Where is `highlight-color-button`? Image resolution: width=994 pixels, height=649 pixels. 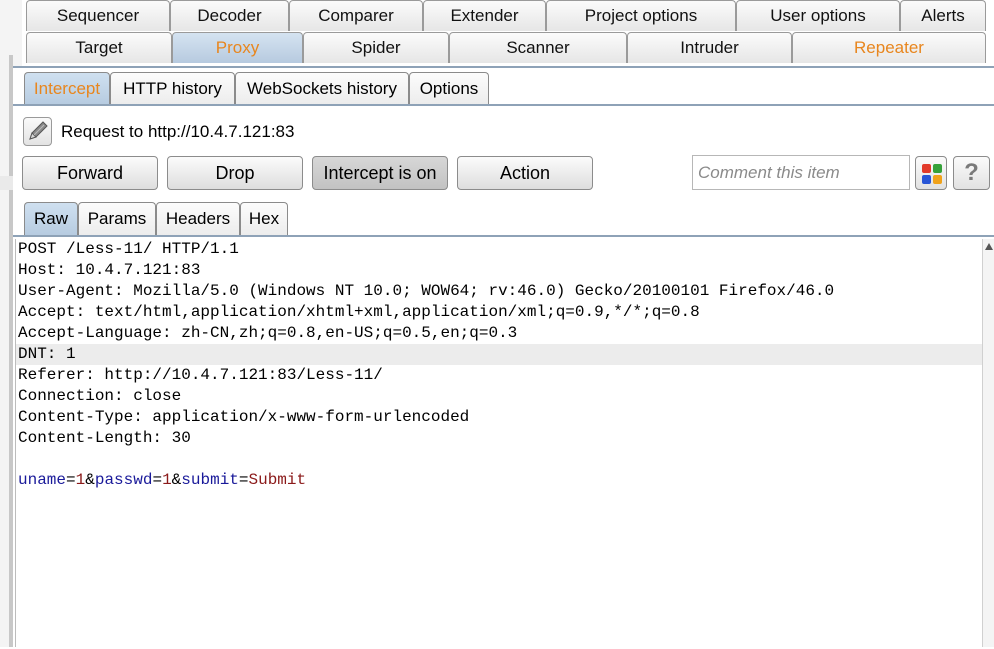
highlight-color-button is located at coordinates (931, 173).